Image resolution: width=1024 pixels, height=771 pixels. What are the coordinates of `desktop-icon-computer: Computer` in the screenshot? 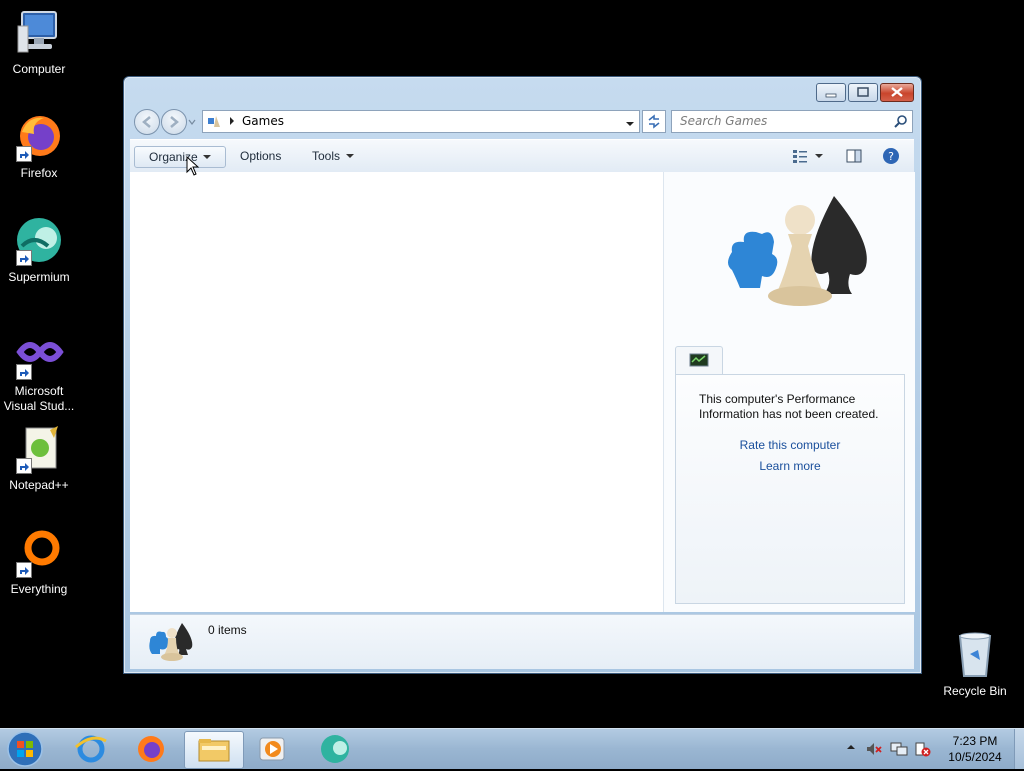 It's located at (39, 42).